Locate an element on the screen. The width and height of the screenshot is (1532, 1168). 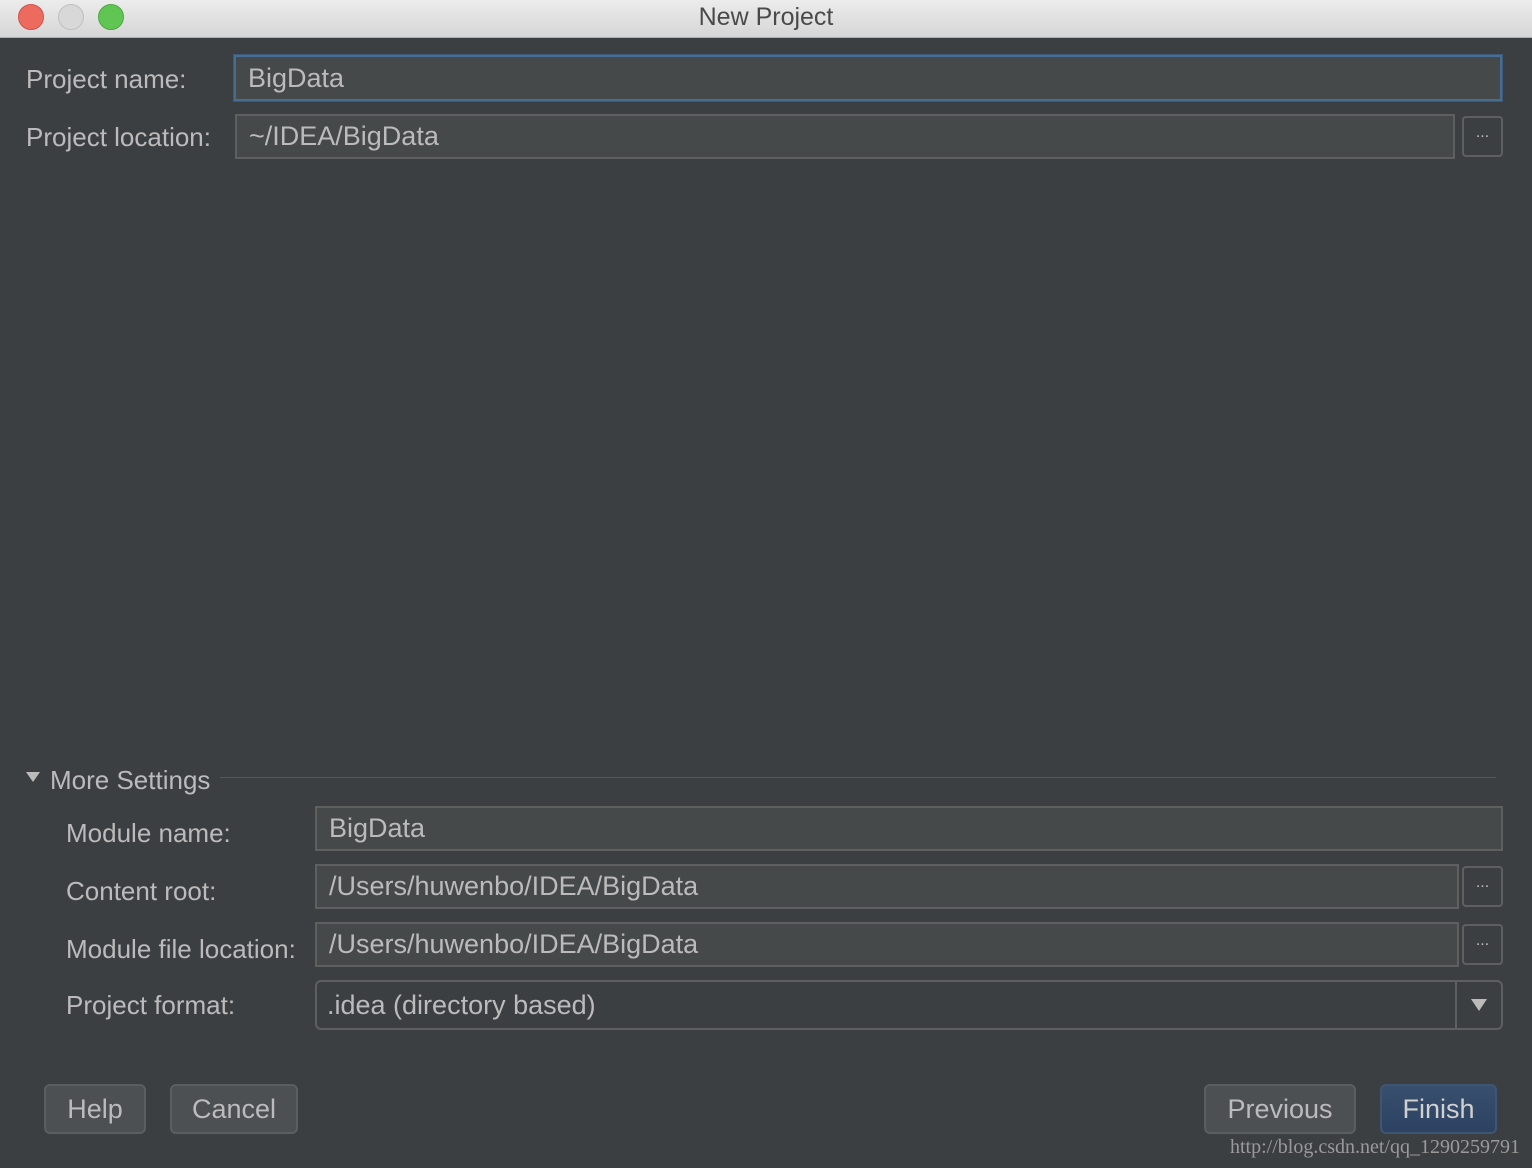
chevron-down-icon is located at coordinates (1479, 1005).